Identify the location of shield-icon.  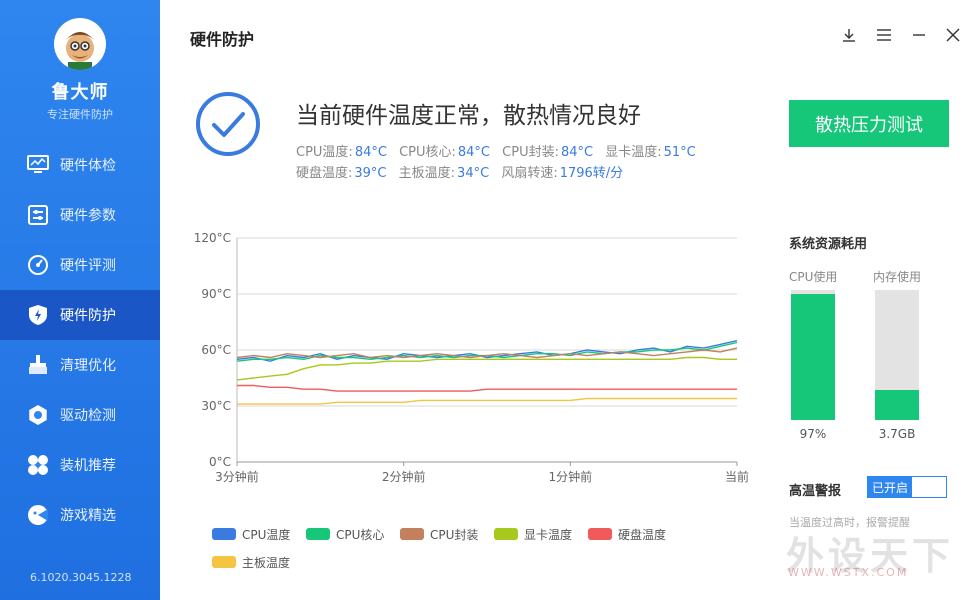
(38, 315).